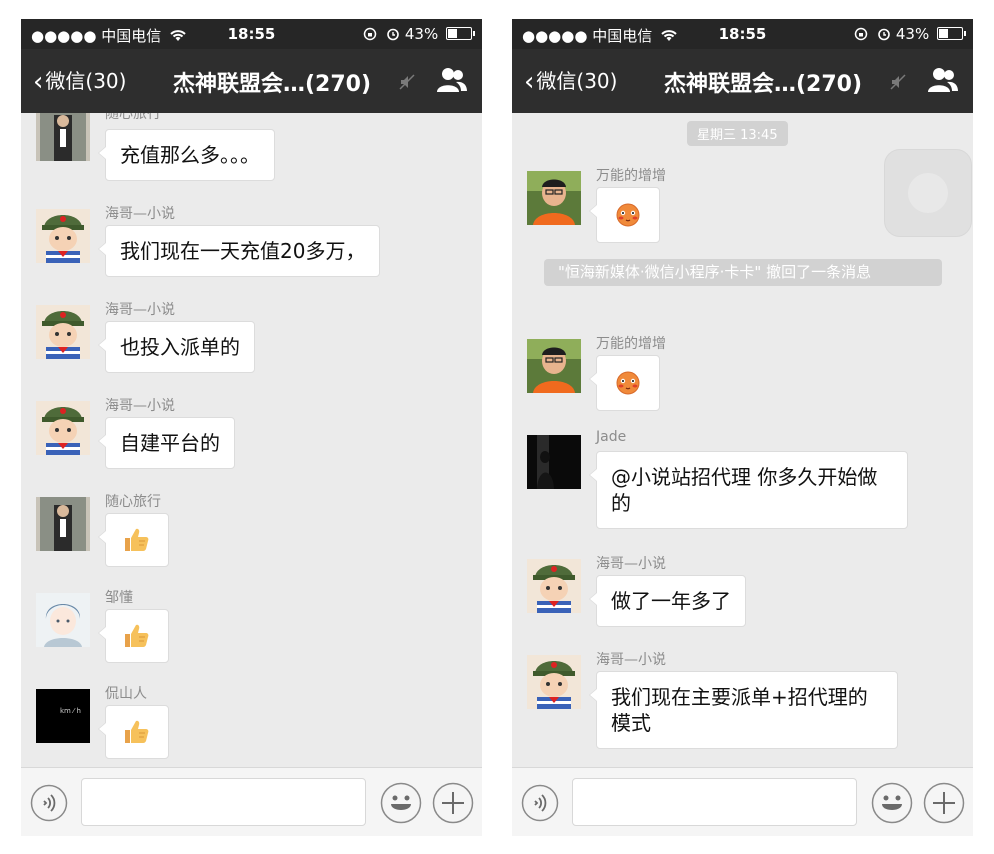  Describe the element at coordinates (119, 598) in the screenshot. I see `sender-name: 邹懂` at that location.